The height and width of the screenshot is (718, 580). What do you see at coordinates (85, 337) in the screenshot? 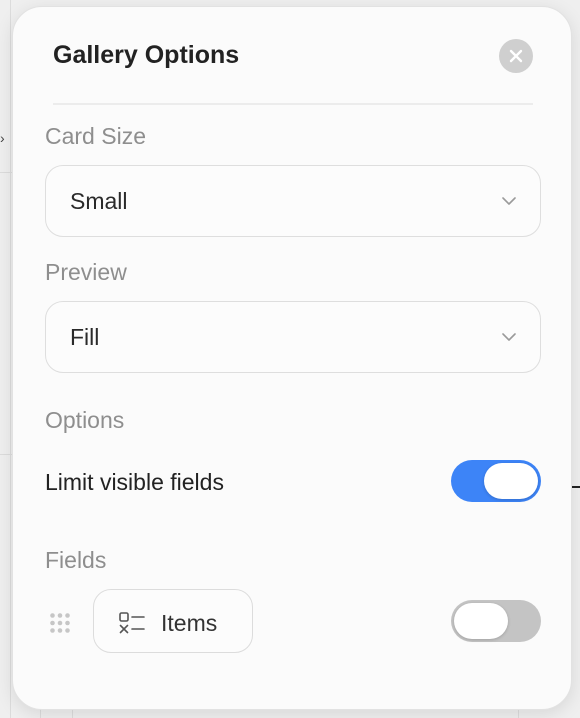
I see `preview-value: Fill` at bounding box center [85, 337].